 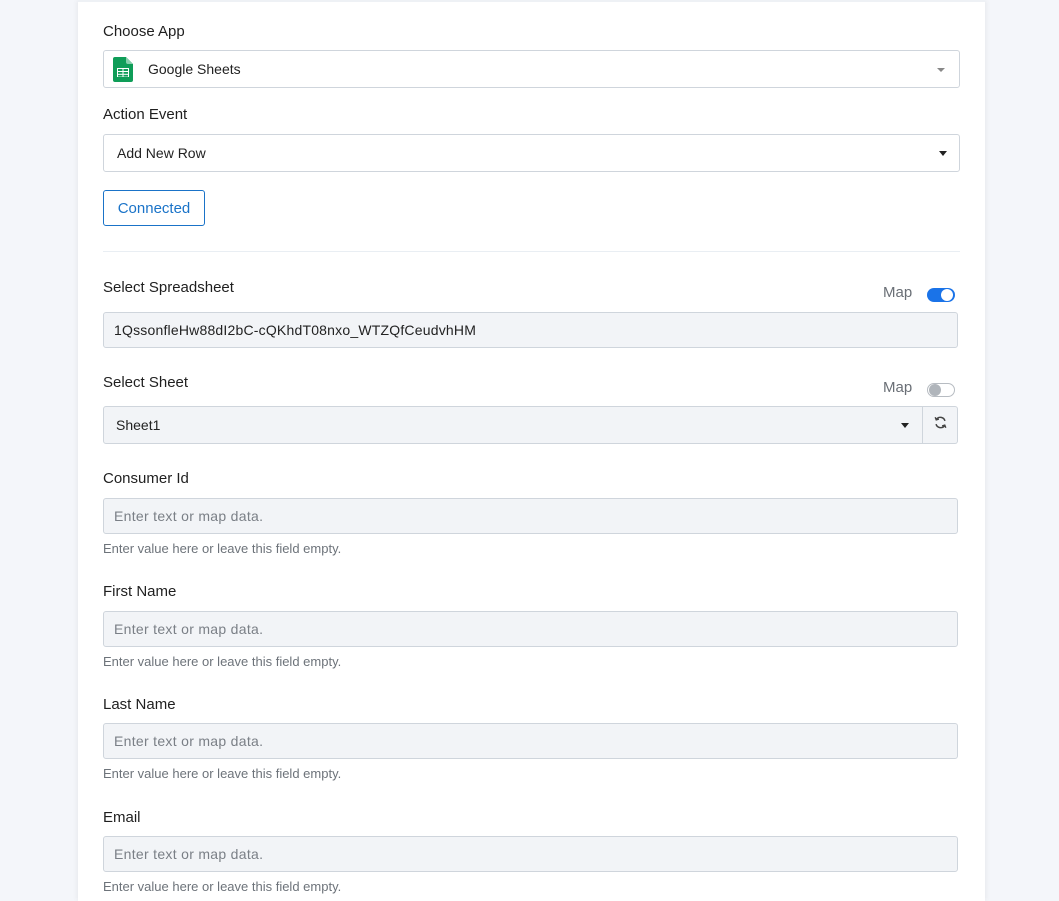 What do you see at coordinates (123, 71) in the screenshot?
I see `google-sheets-icon` at bounding box center [123, 71].